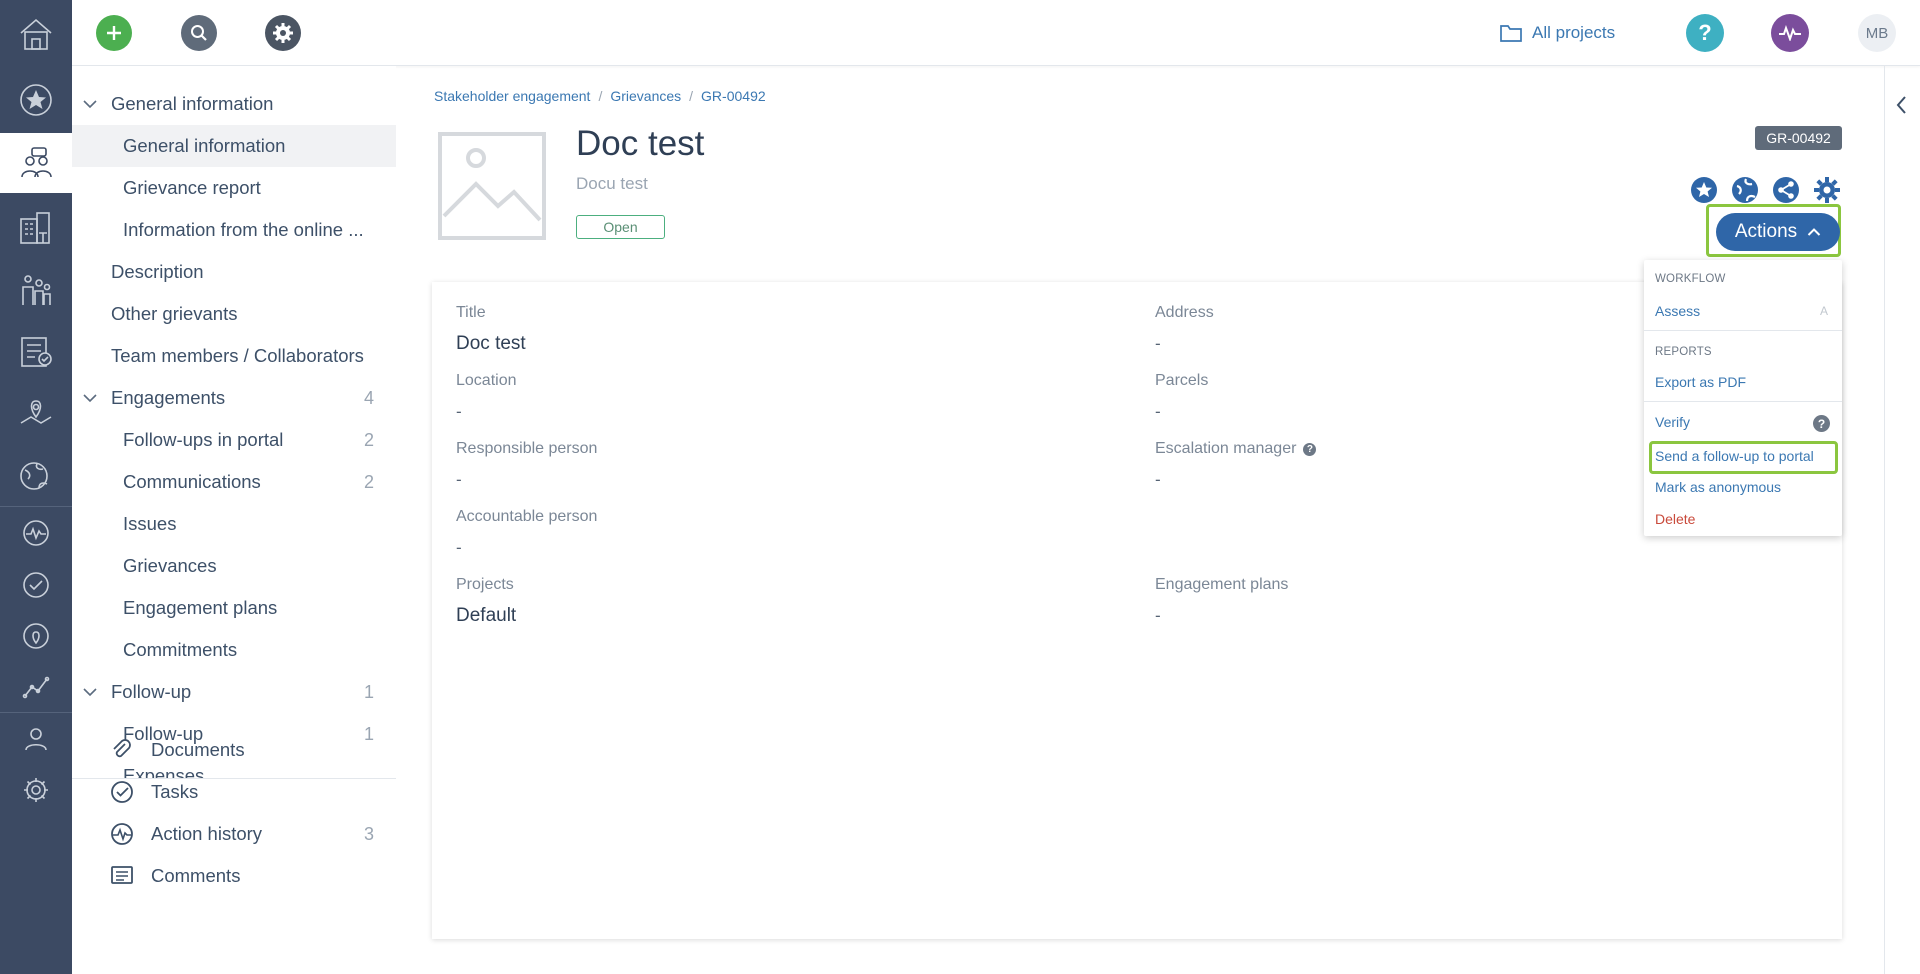  Describe the element at coordinates (234, 566) in the screenshot. I see `sidebar-item: Grievances` at that location.